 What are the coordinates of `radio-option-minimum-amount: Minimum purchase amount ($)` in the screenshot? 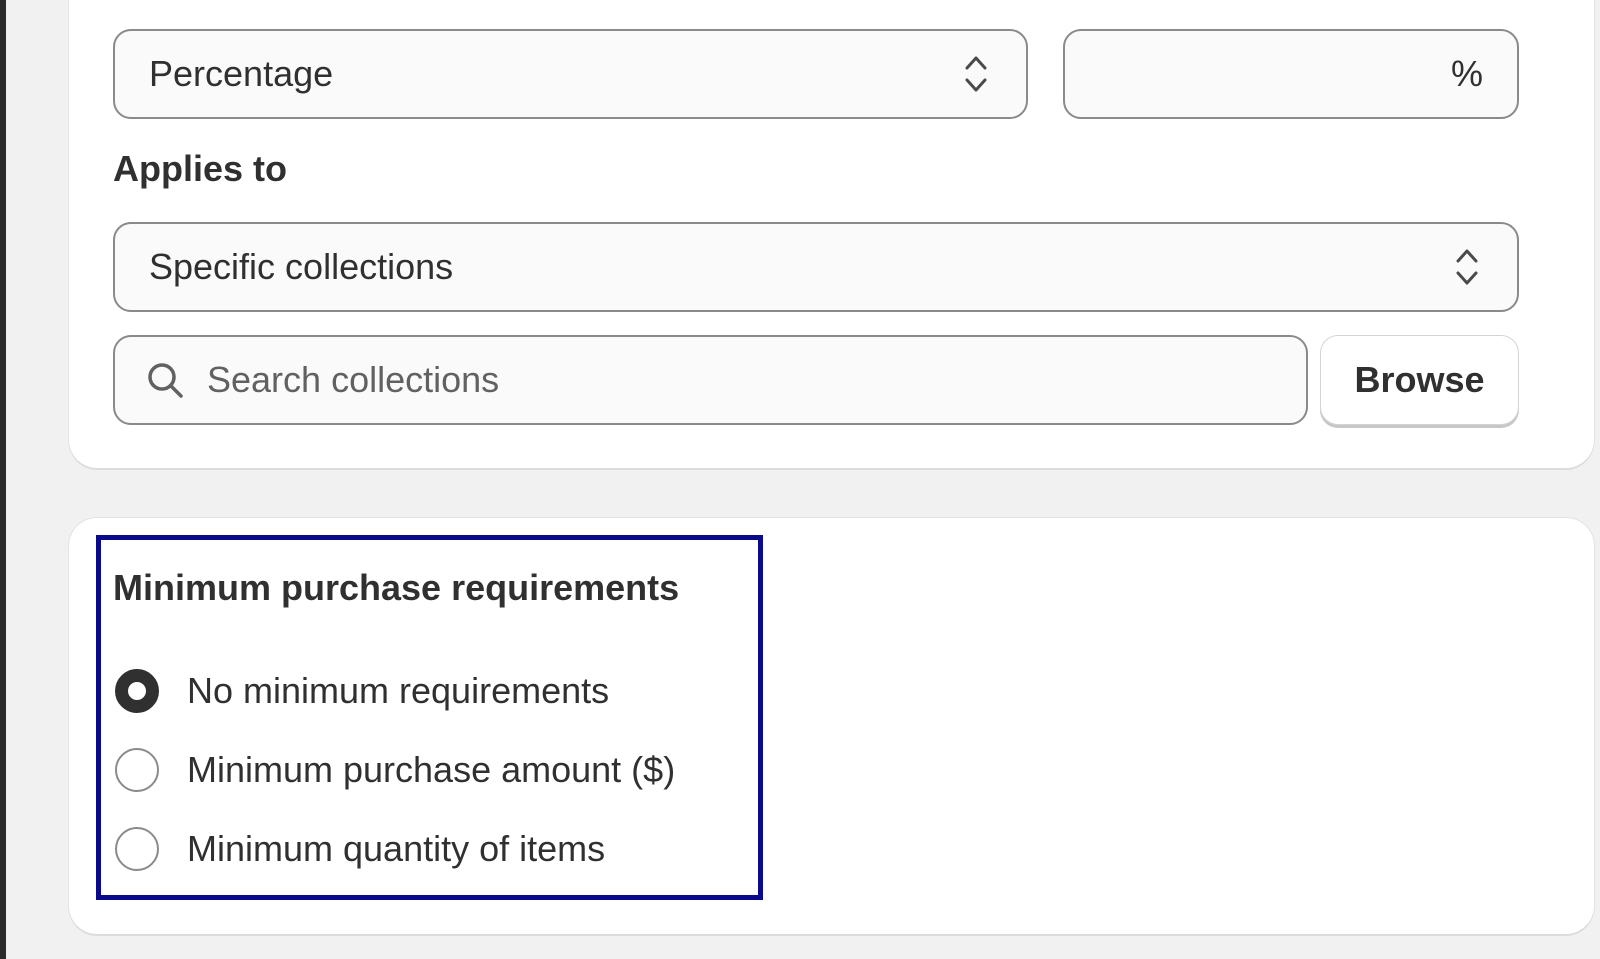 It's located at (395, 770).